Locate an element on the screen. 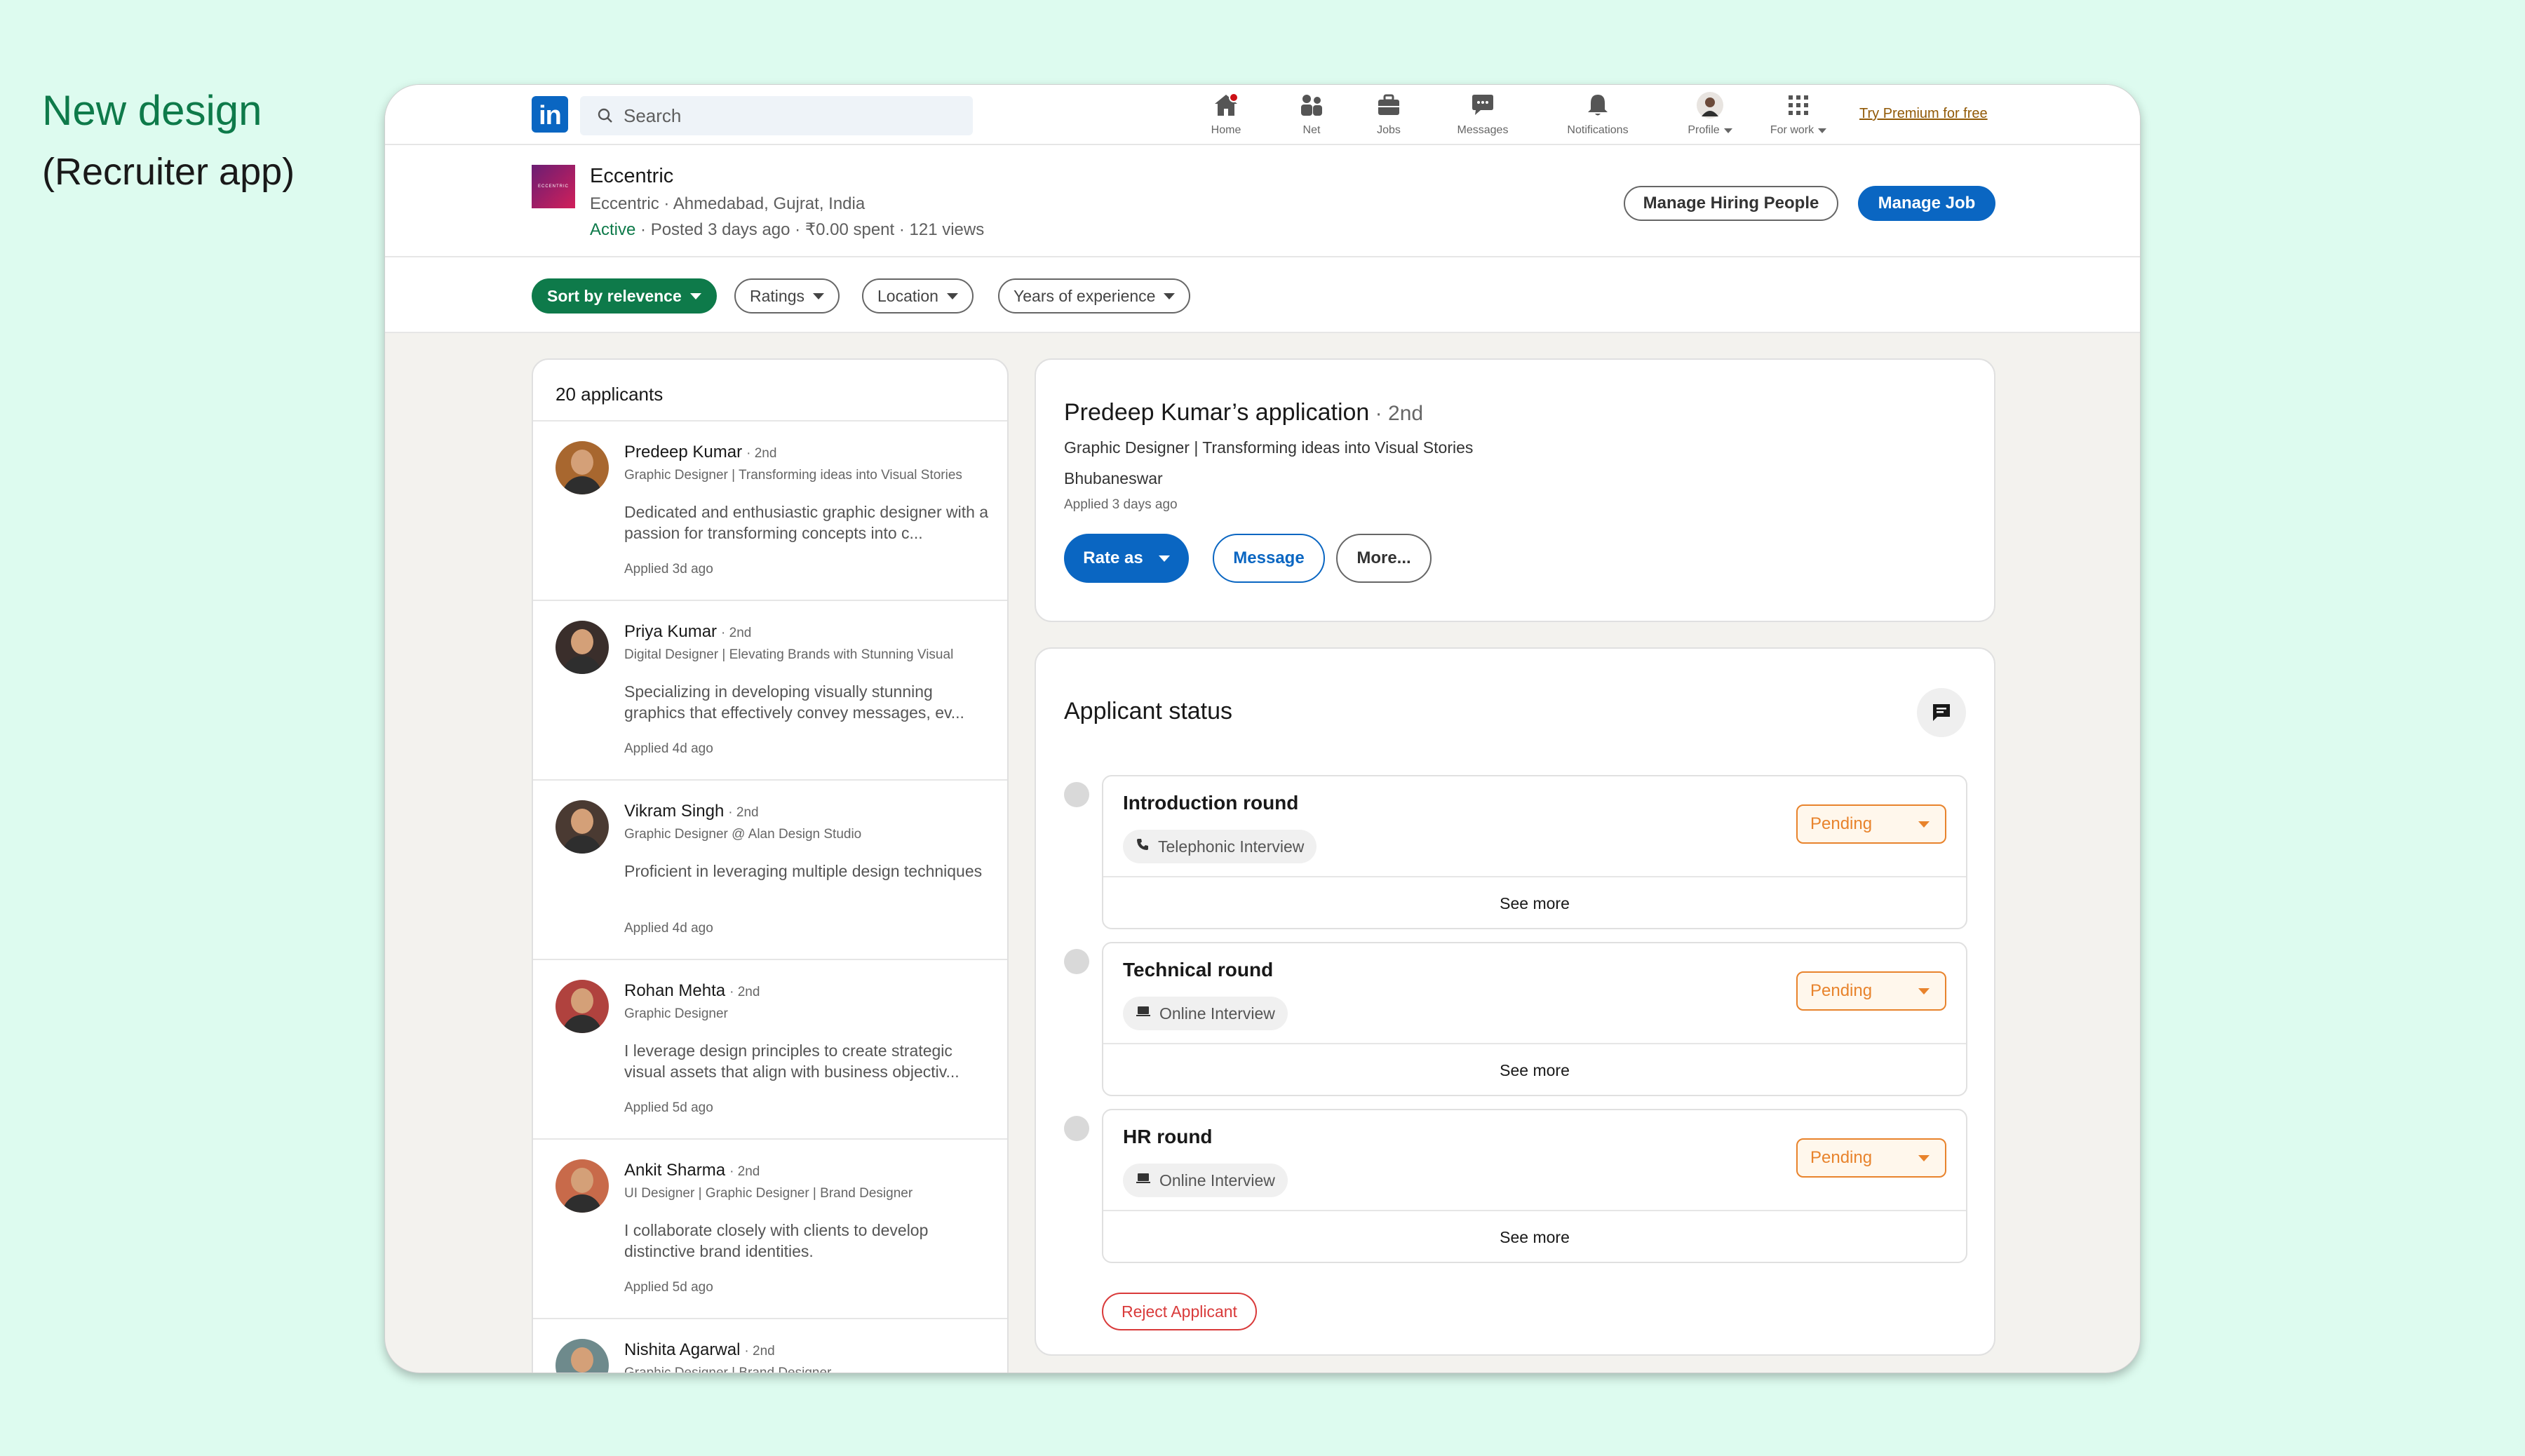  application-title: Predeep Kumar’s application · 2nd is located at coordinates (1244, 412).